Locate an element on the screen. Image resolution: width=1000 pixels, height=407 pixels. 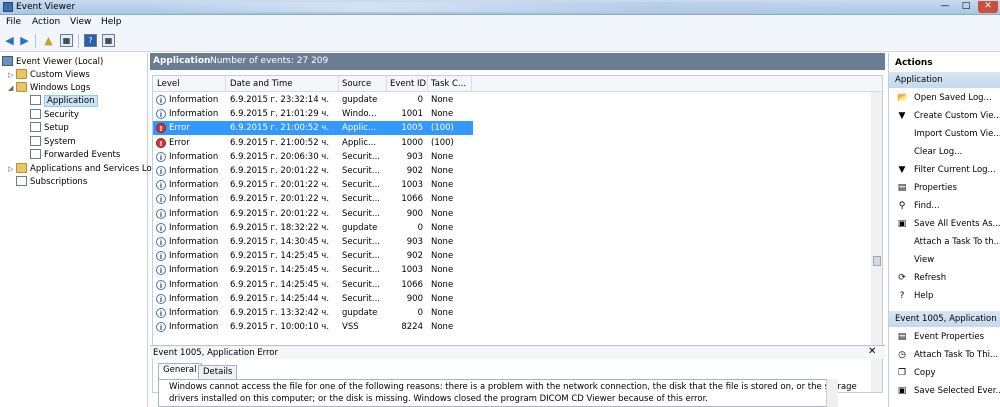
tree-node-event-viewer-local: Event Viewer (Local) is located at coordinates (52, 62).